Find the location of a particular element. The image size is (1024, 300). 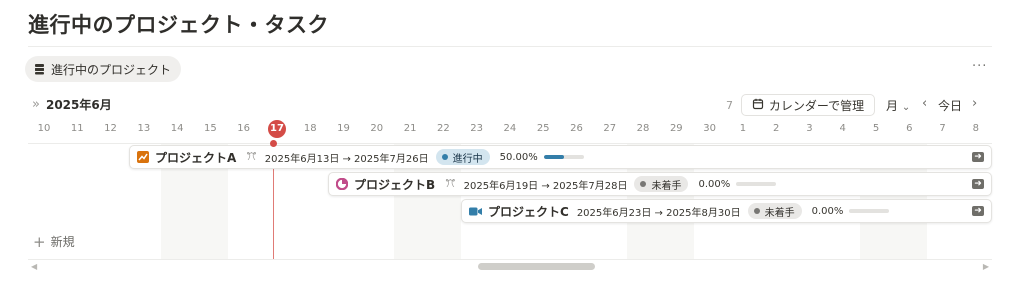

month-label: 2025年6月 is located at coordinates (78, 105).